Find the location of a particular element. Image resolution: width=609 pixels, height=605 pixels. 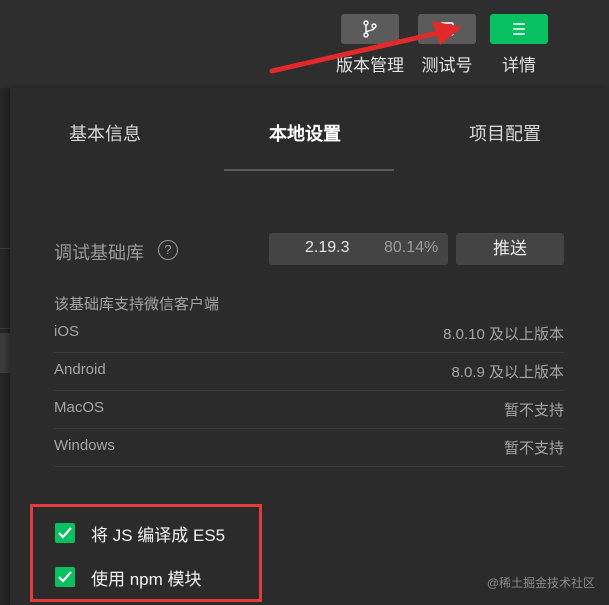

active-tab-indicator is located at coordinates (309, 170).